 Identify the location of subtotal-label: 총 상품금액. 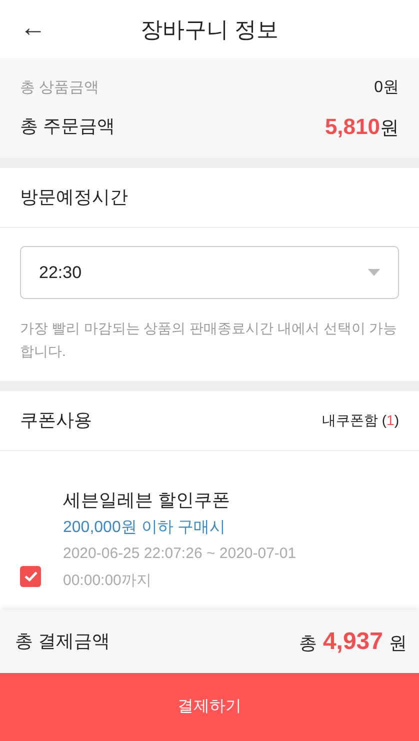
(60, 88).